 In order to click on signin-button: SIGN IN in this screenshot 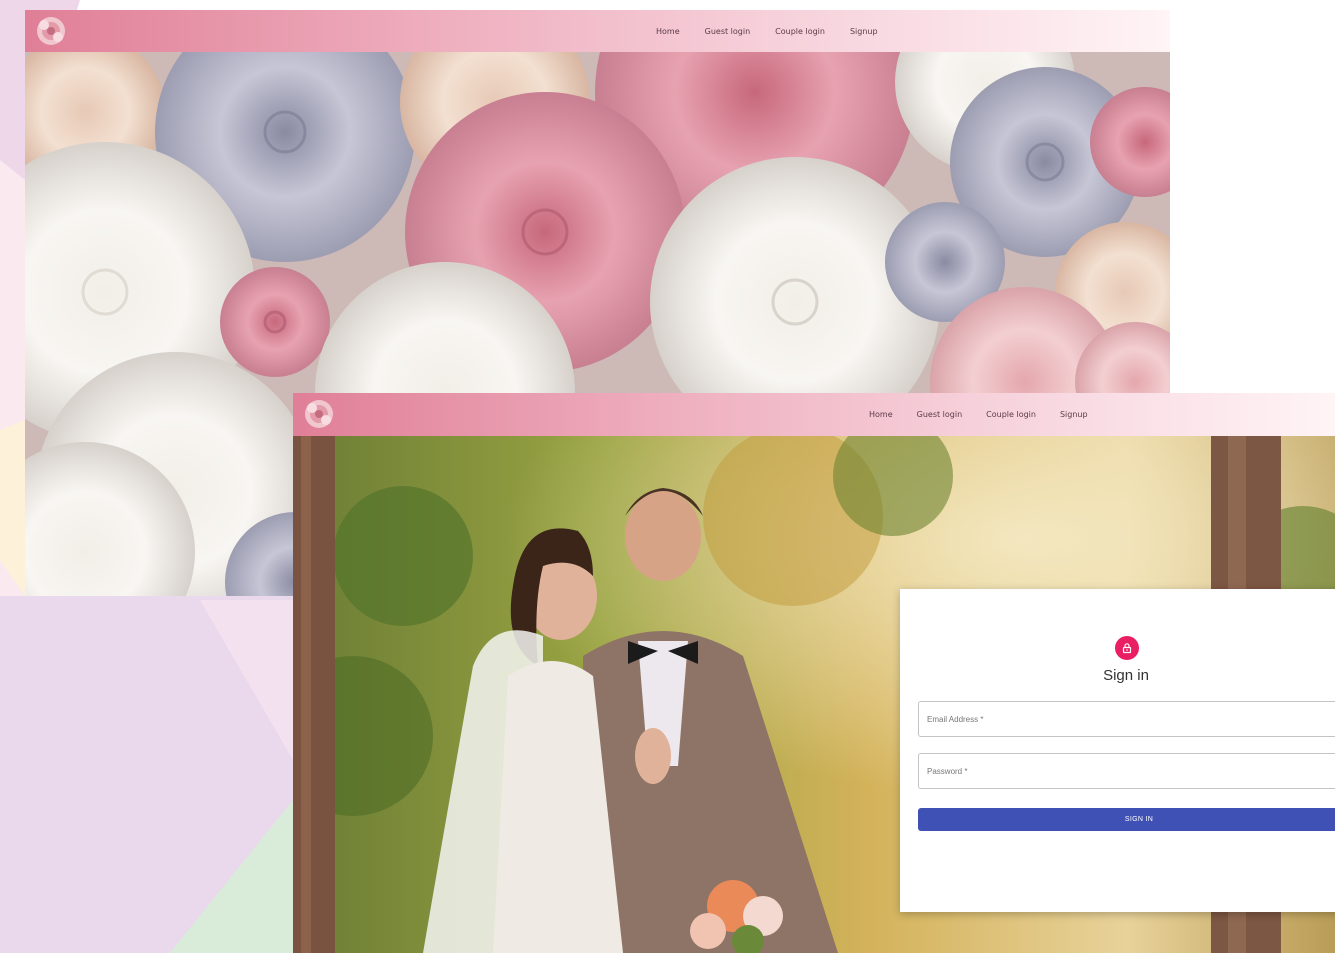, I will do `click(1126, 819)`.